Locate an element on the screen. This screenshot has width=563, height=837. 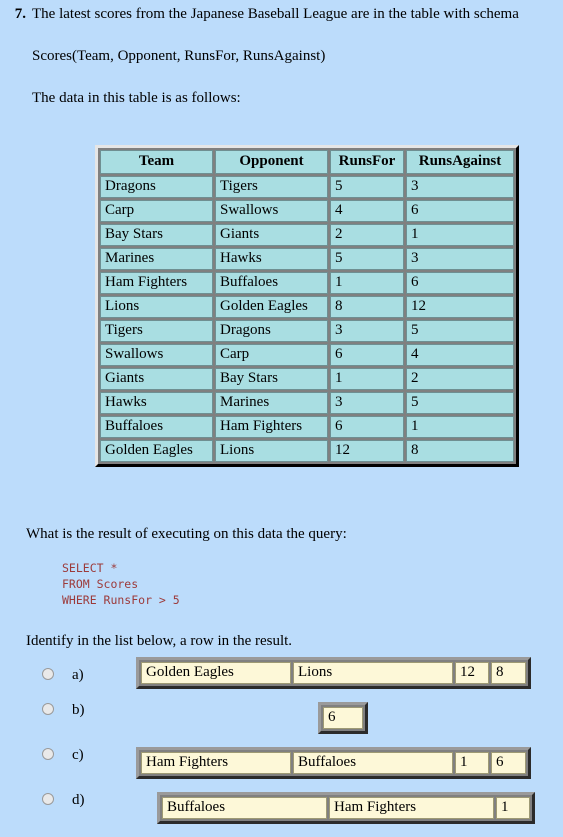
scores-table-header-row: Team Opponent RunsFor RunsAgainst is located at coordinates (307, 162).